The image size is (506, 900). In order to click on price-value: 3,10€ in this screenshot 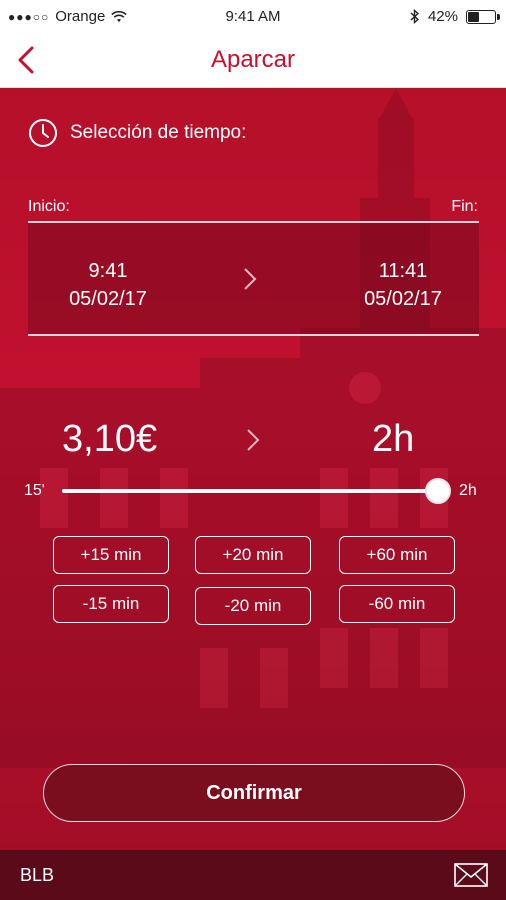, I will do `click(110, 439)`.